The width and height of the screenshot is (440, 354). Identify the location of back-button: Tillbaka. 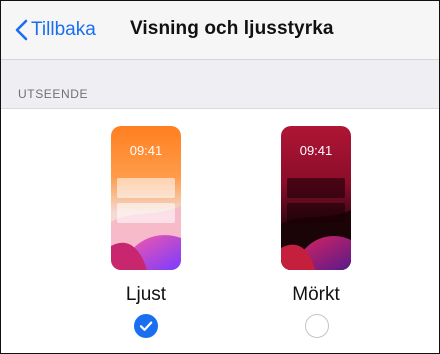
(55, 30).